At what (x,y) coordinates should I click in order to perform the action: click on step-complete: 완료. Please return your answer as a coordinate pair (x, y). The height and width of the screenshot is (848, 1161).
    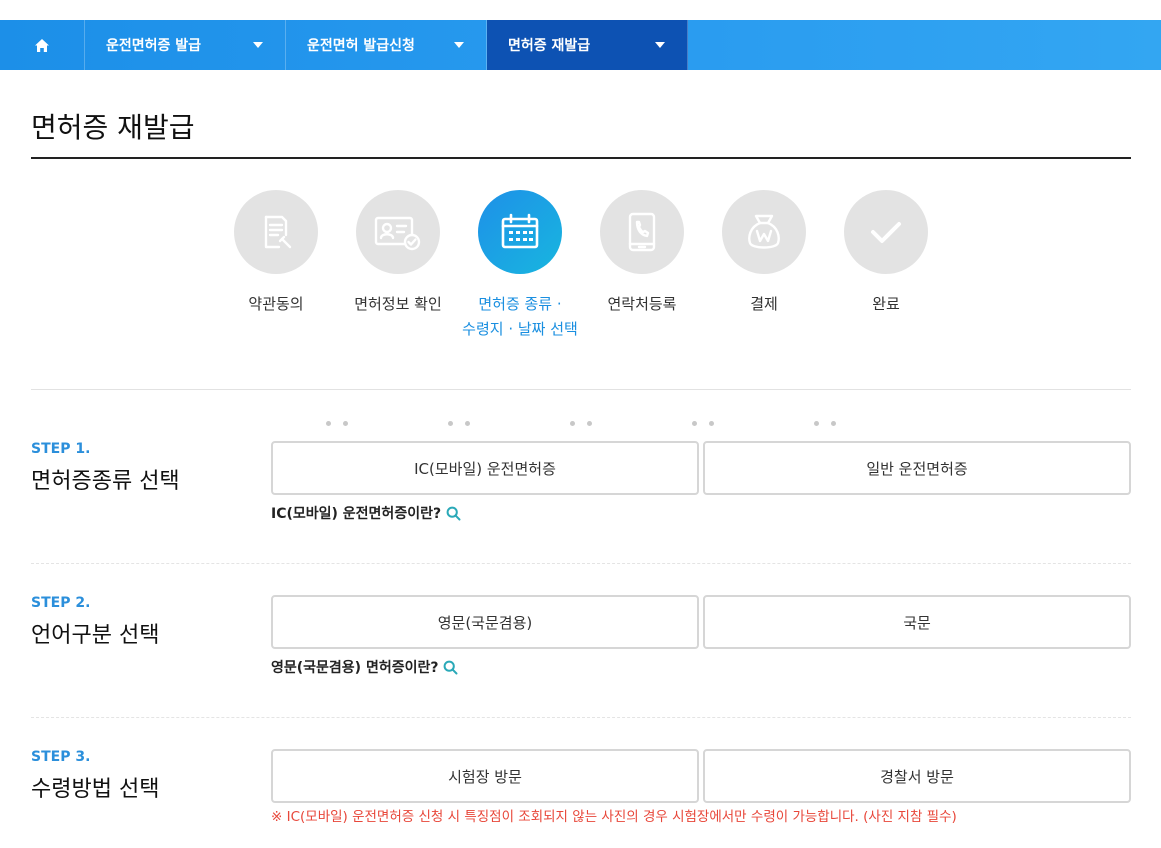
    Looking at the image, I should click on (886, 253).